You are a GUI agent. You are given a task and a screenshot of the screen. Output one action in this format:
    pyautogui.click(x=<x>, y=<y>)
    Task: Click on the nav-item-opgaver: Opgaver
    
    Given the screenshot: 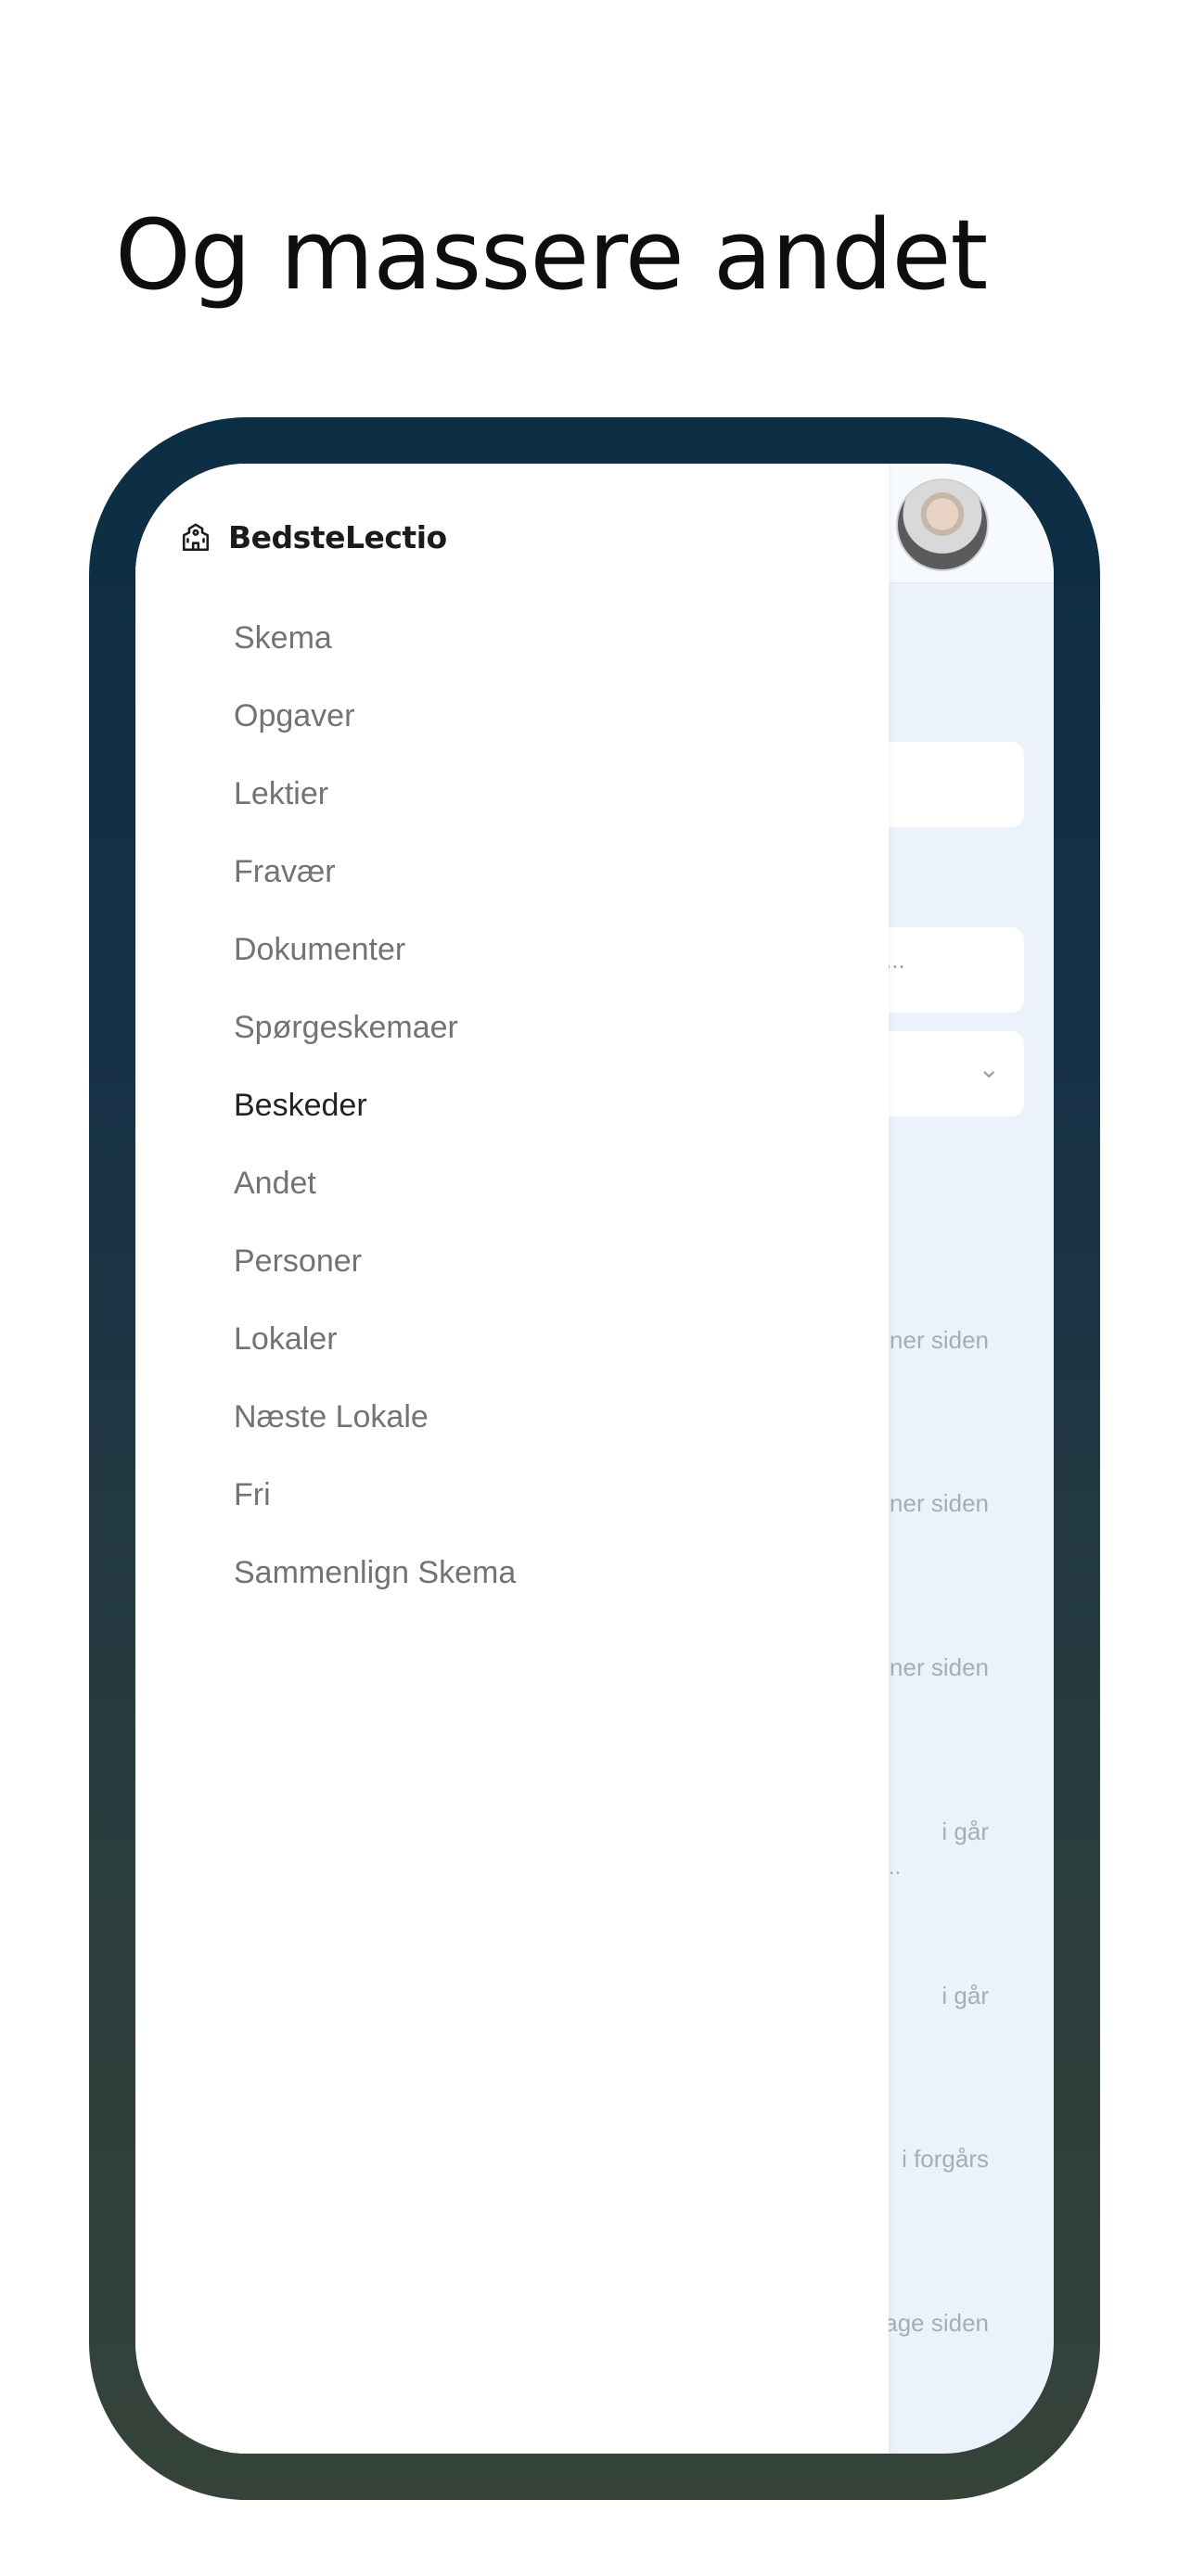 What is the action you would take?
    pyautogui.click(x=375, y=716)
    